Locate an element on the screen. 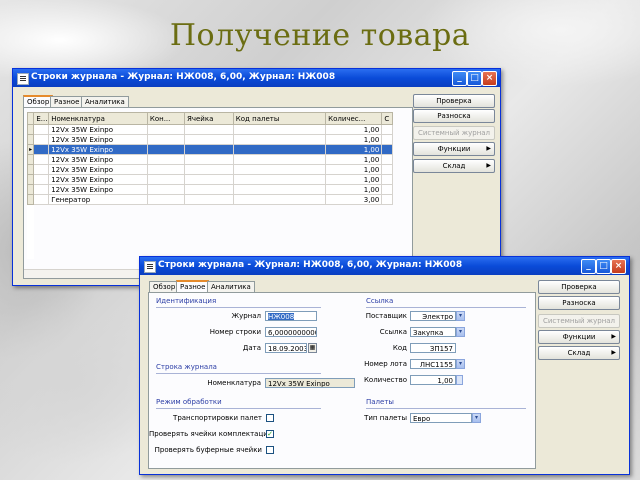 The image size is (640, 480). column-header-cell: Ячейка is located at coordinates (209, 118).